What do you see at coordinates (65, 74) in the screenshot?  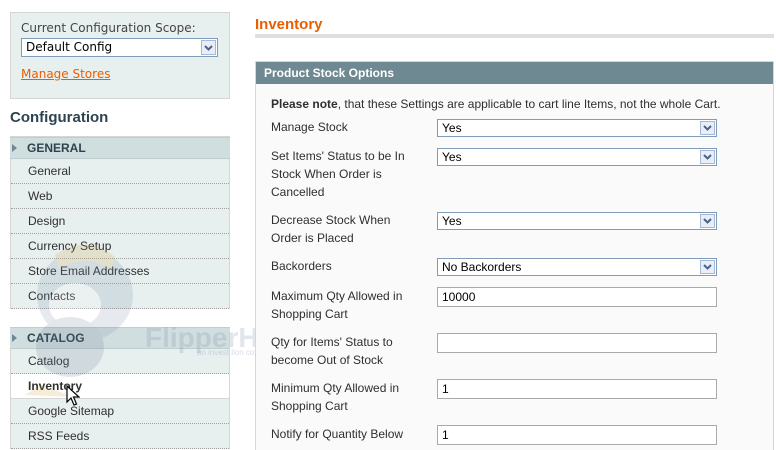 I see `manage-stores-link: Manage Stores` at bounding box center [65, 74].